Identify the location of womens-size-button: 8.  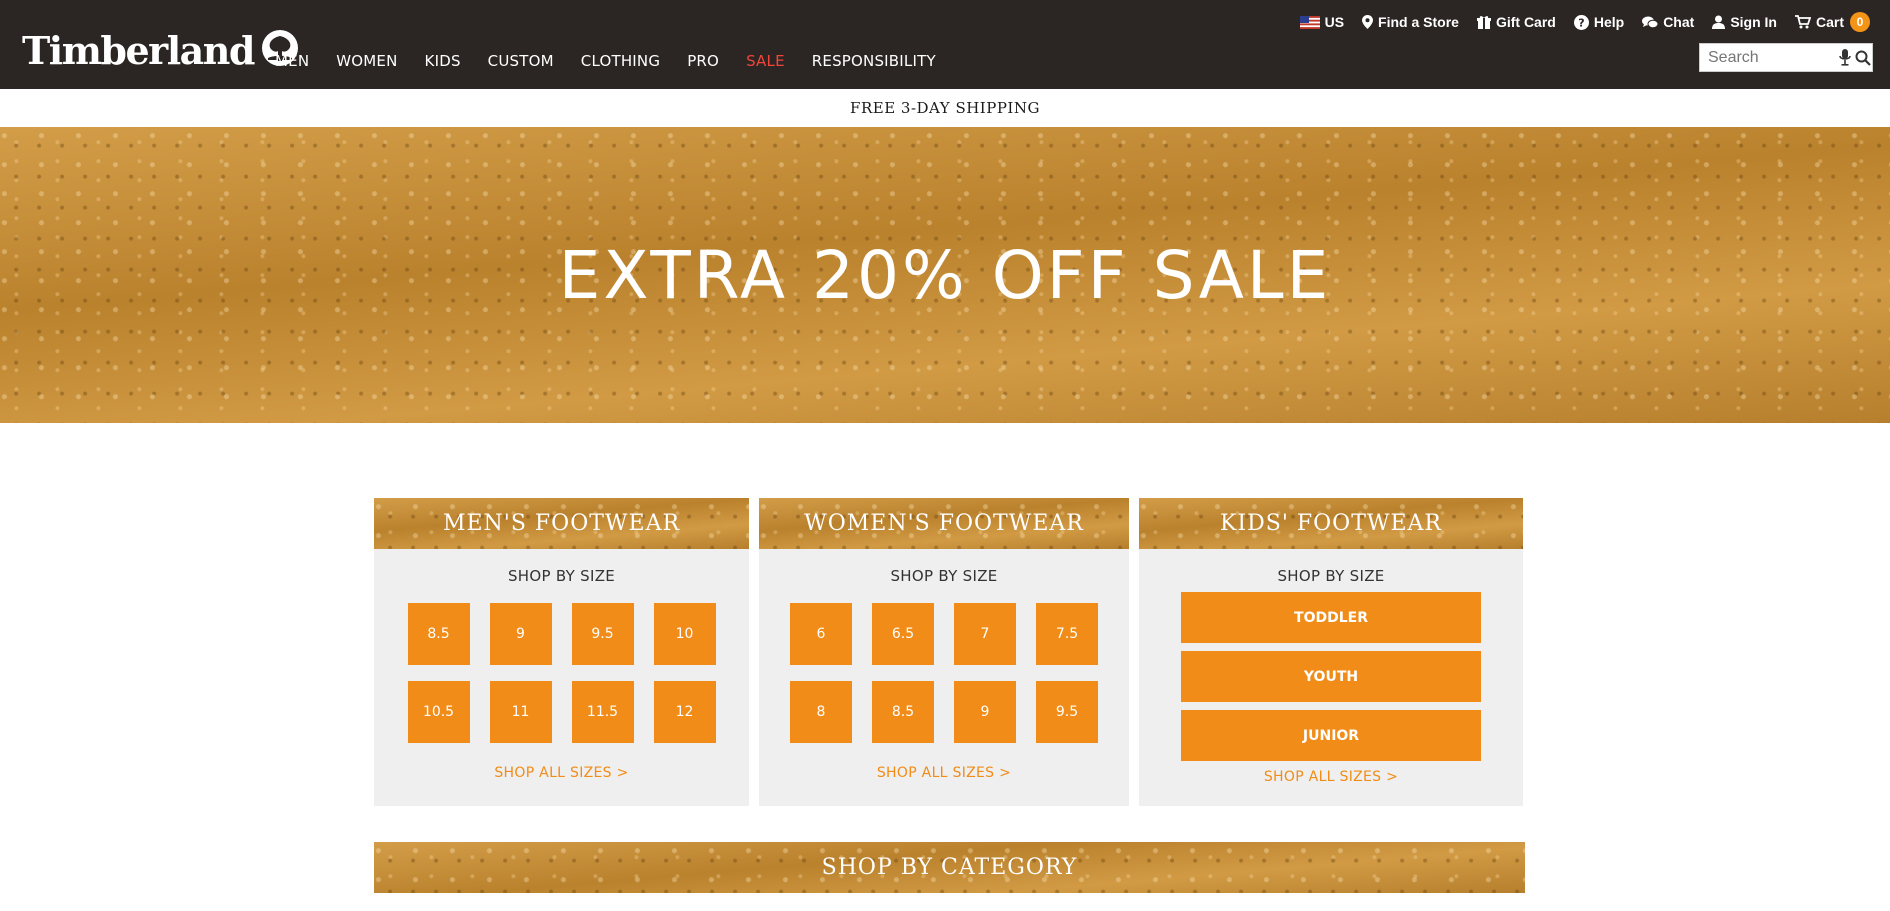
(821, 712).